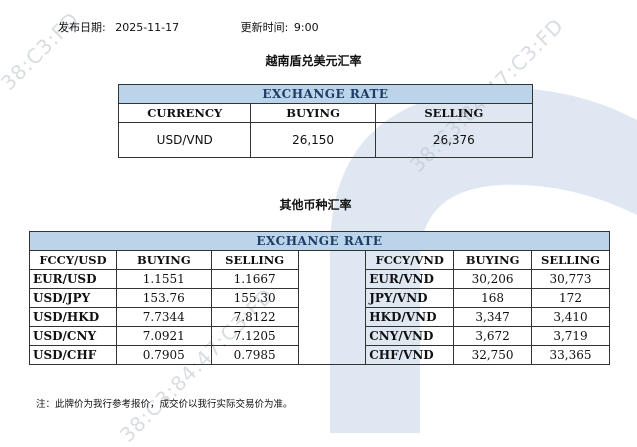 This screenshot has height=447, width=637. Describe the element at coordinates (315, 205) in the screenshot. I see `section2-title: 其他币种汇率` at that location.